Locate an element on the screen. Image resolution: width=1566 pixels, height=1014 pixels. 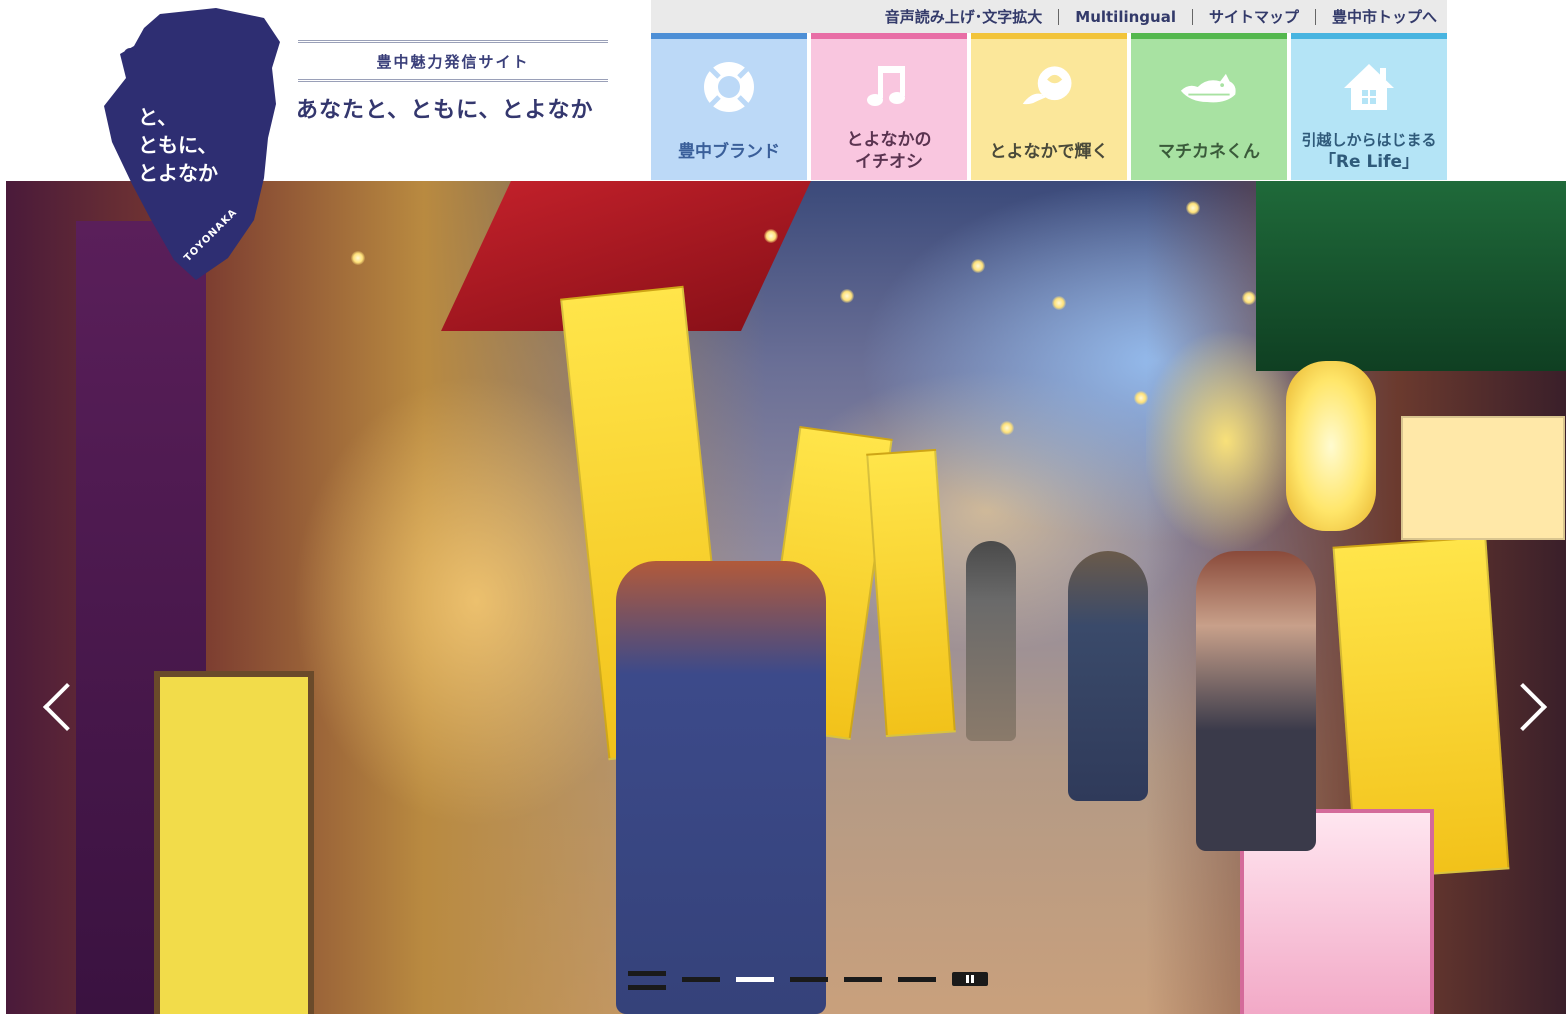
nav-tile-label: 豊中ブランド is located at coordinates (729, 152).